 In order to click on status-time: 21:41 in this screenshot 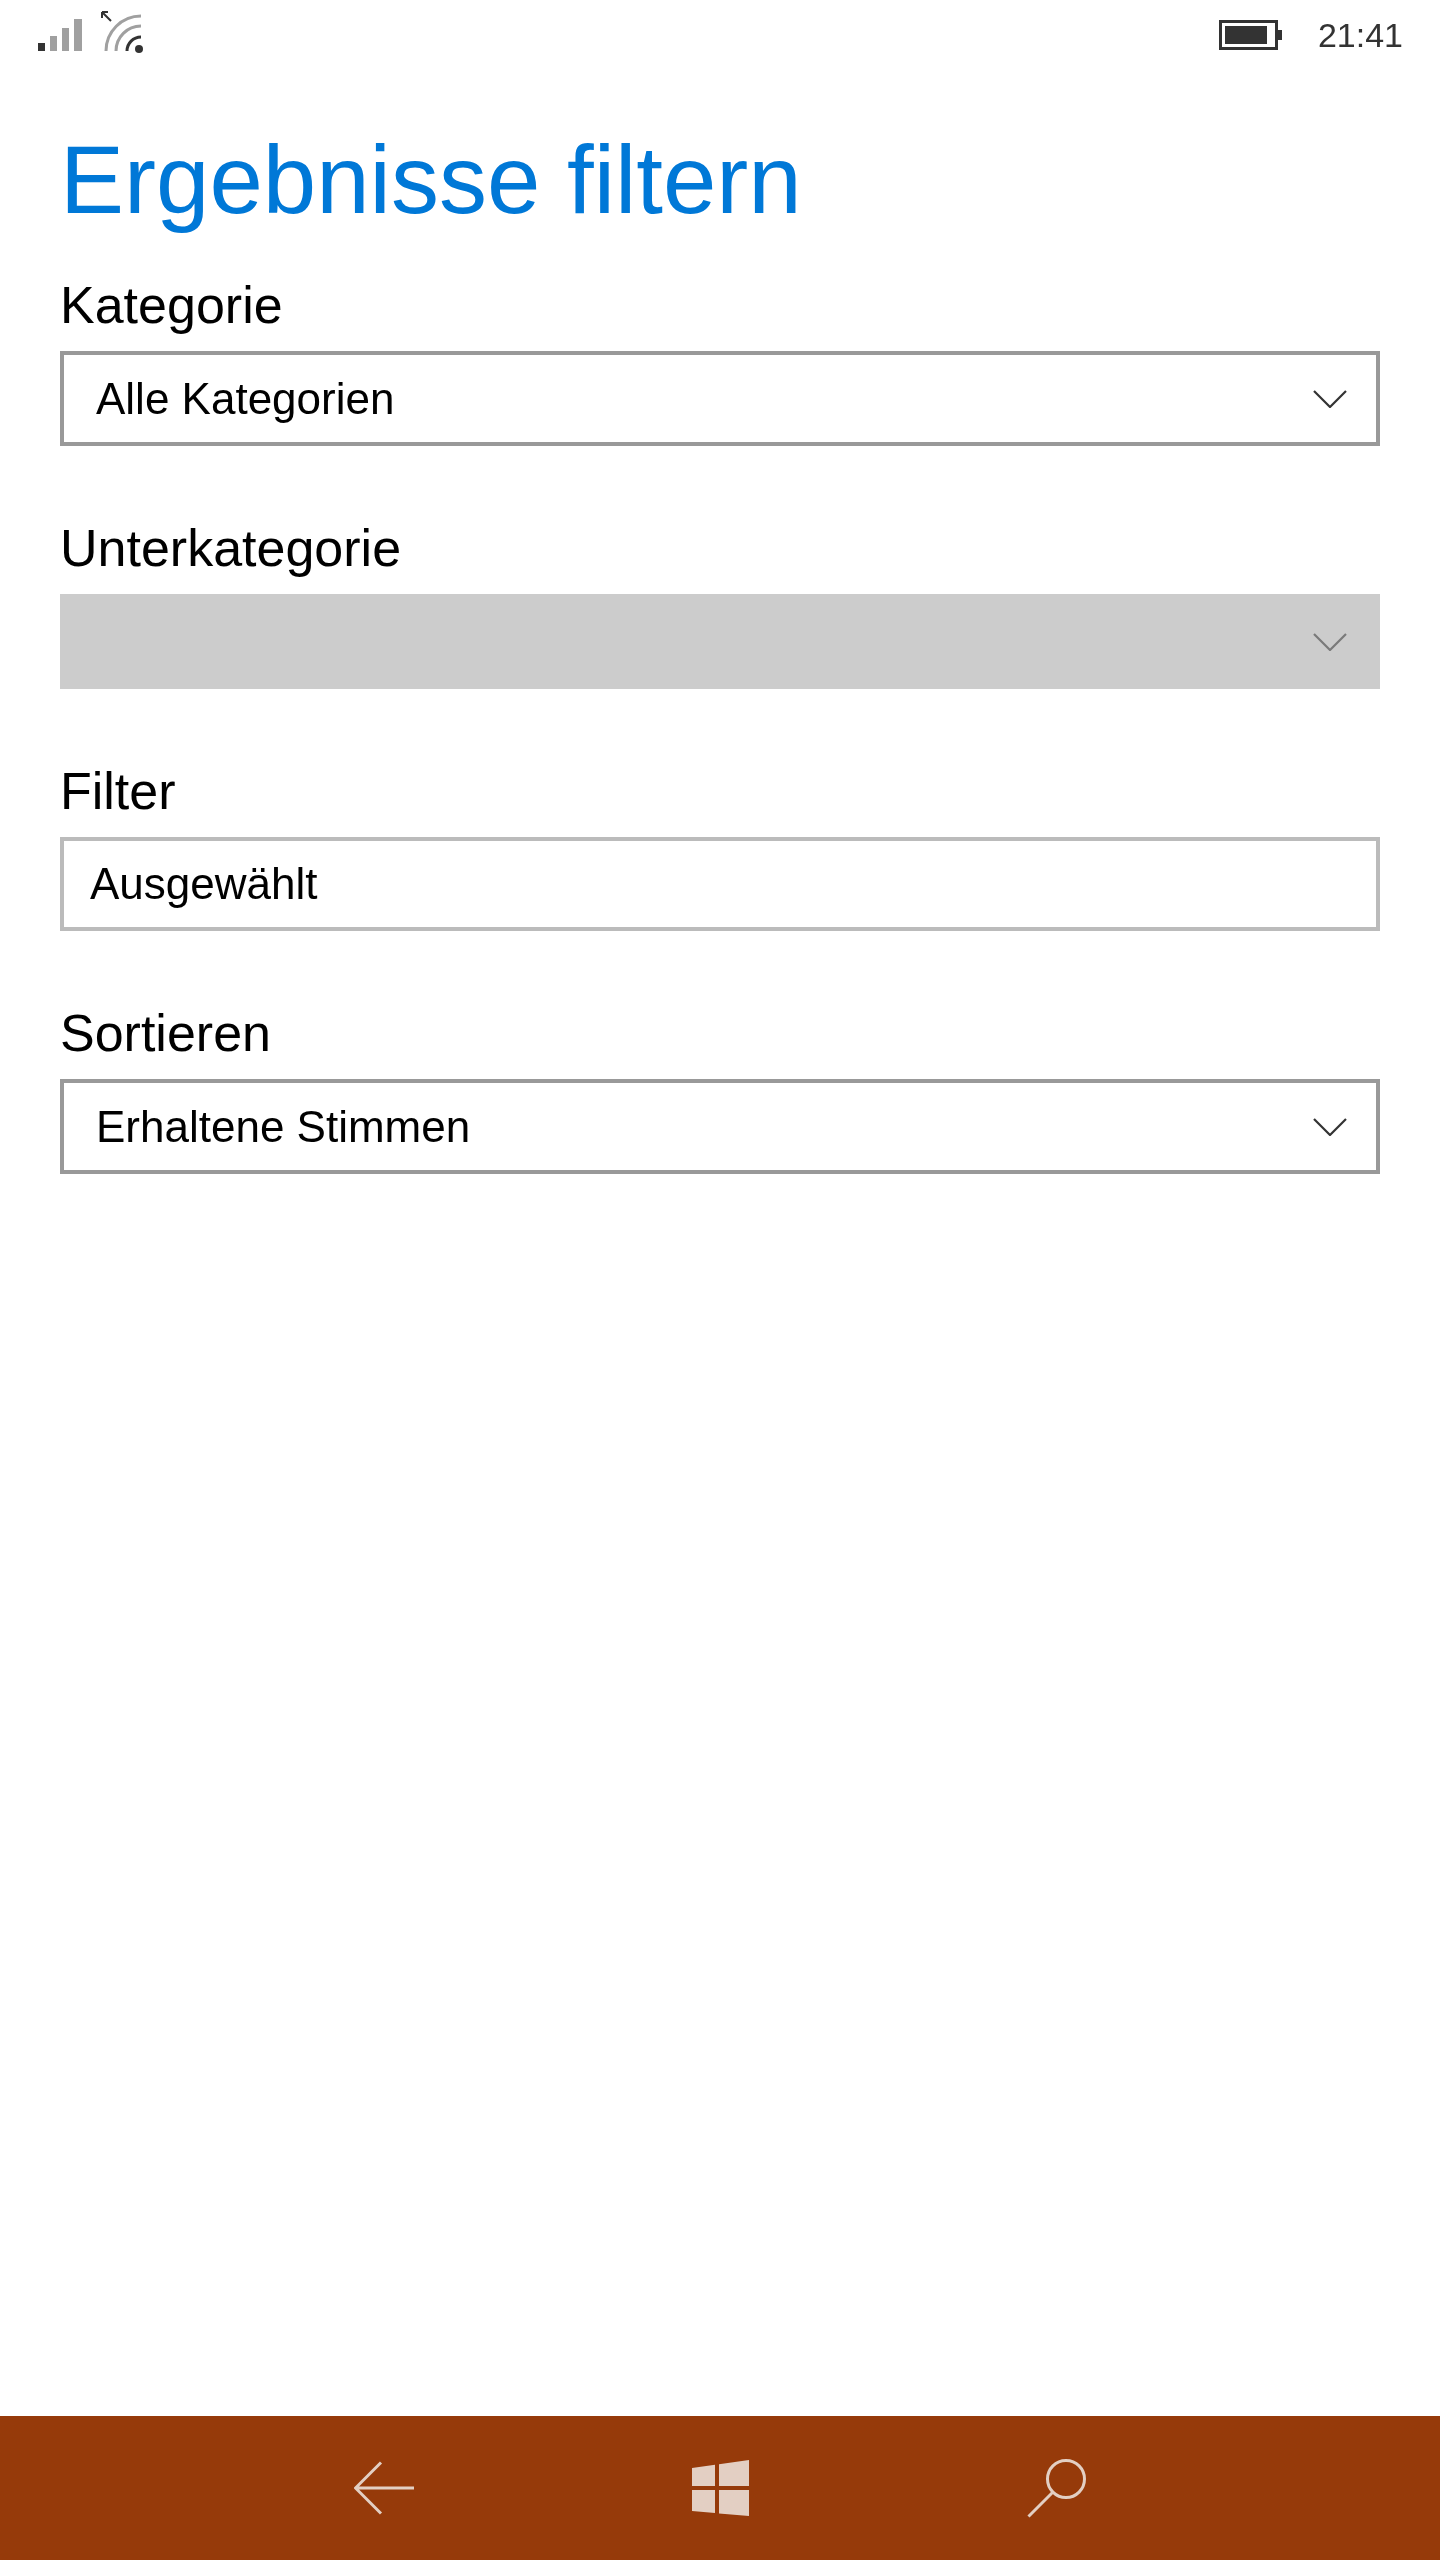, I will do `click(1360, 35)`.